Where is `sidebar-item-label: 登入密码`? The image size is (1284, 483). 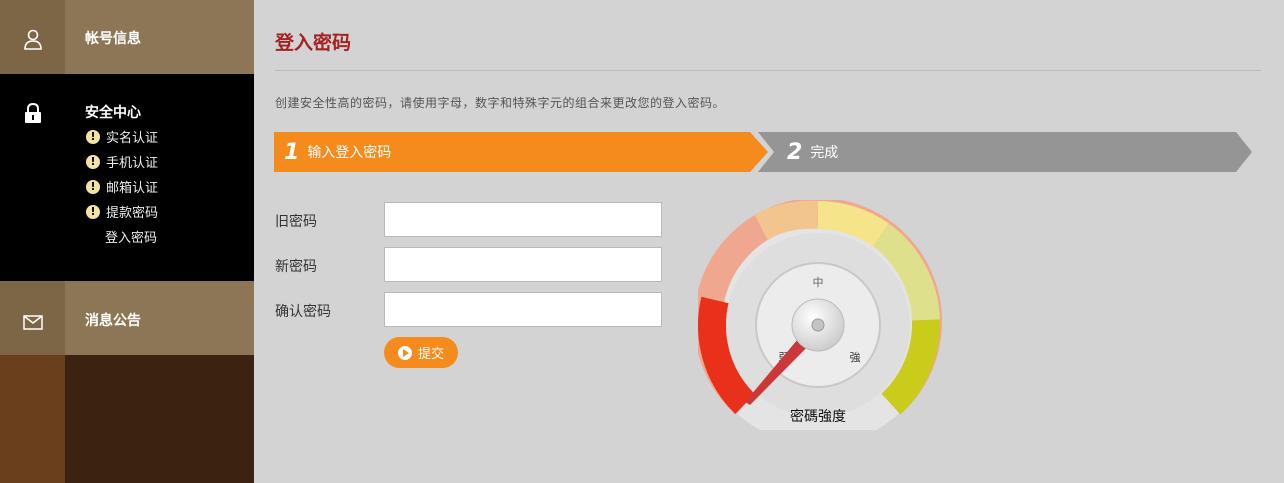
sidebar-item-label: 登入密码 is located at coordinates (131, 238).